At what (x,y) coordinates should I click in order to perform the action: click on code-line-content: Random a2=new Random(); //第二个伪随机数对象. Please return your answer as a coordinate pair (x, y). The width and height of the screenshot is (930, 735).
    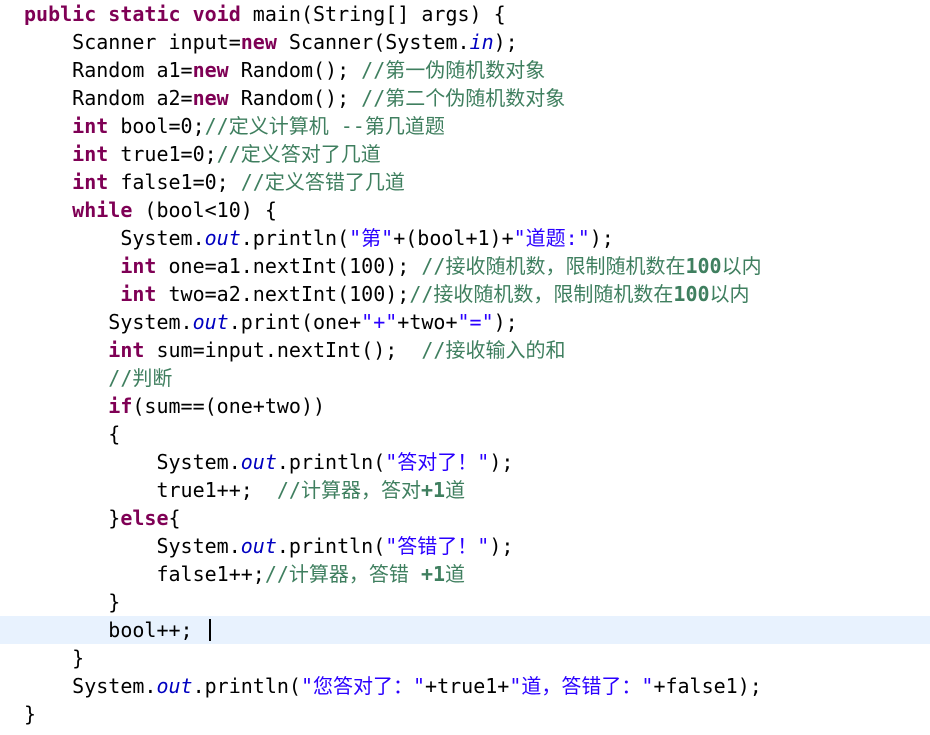
    Looking at the image, I should click on (294, 98).